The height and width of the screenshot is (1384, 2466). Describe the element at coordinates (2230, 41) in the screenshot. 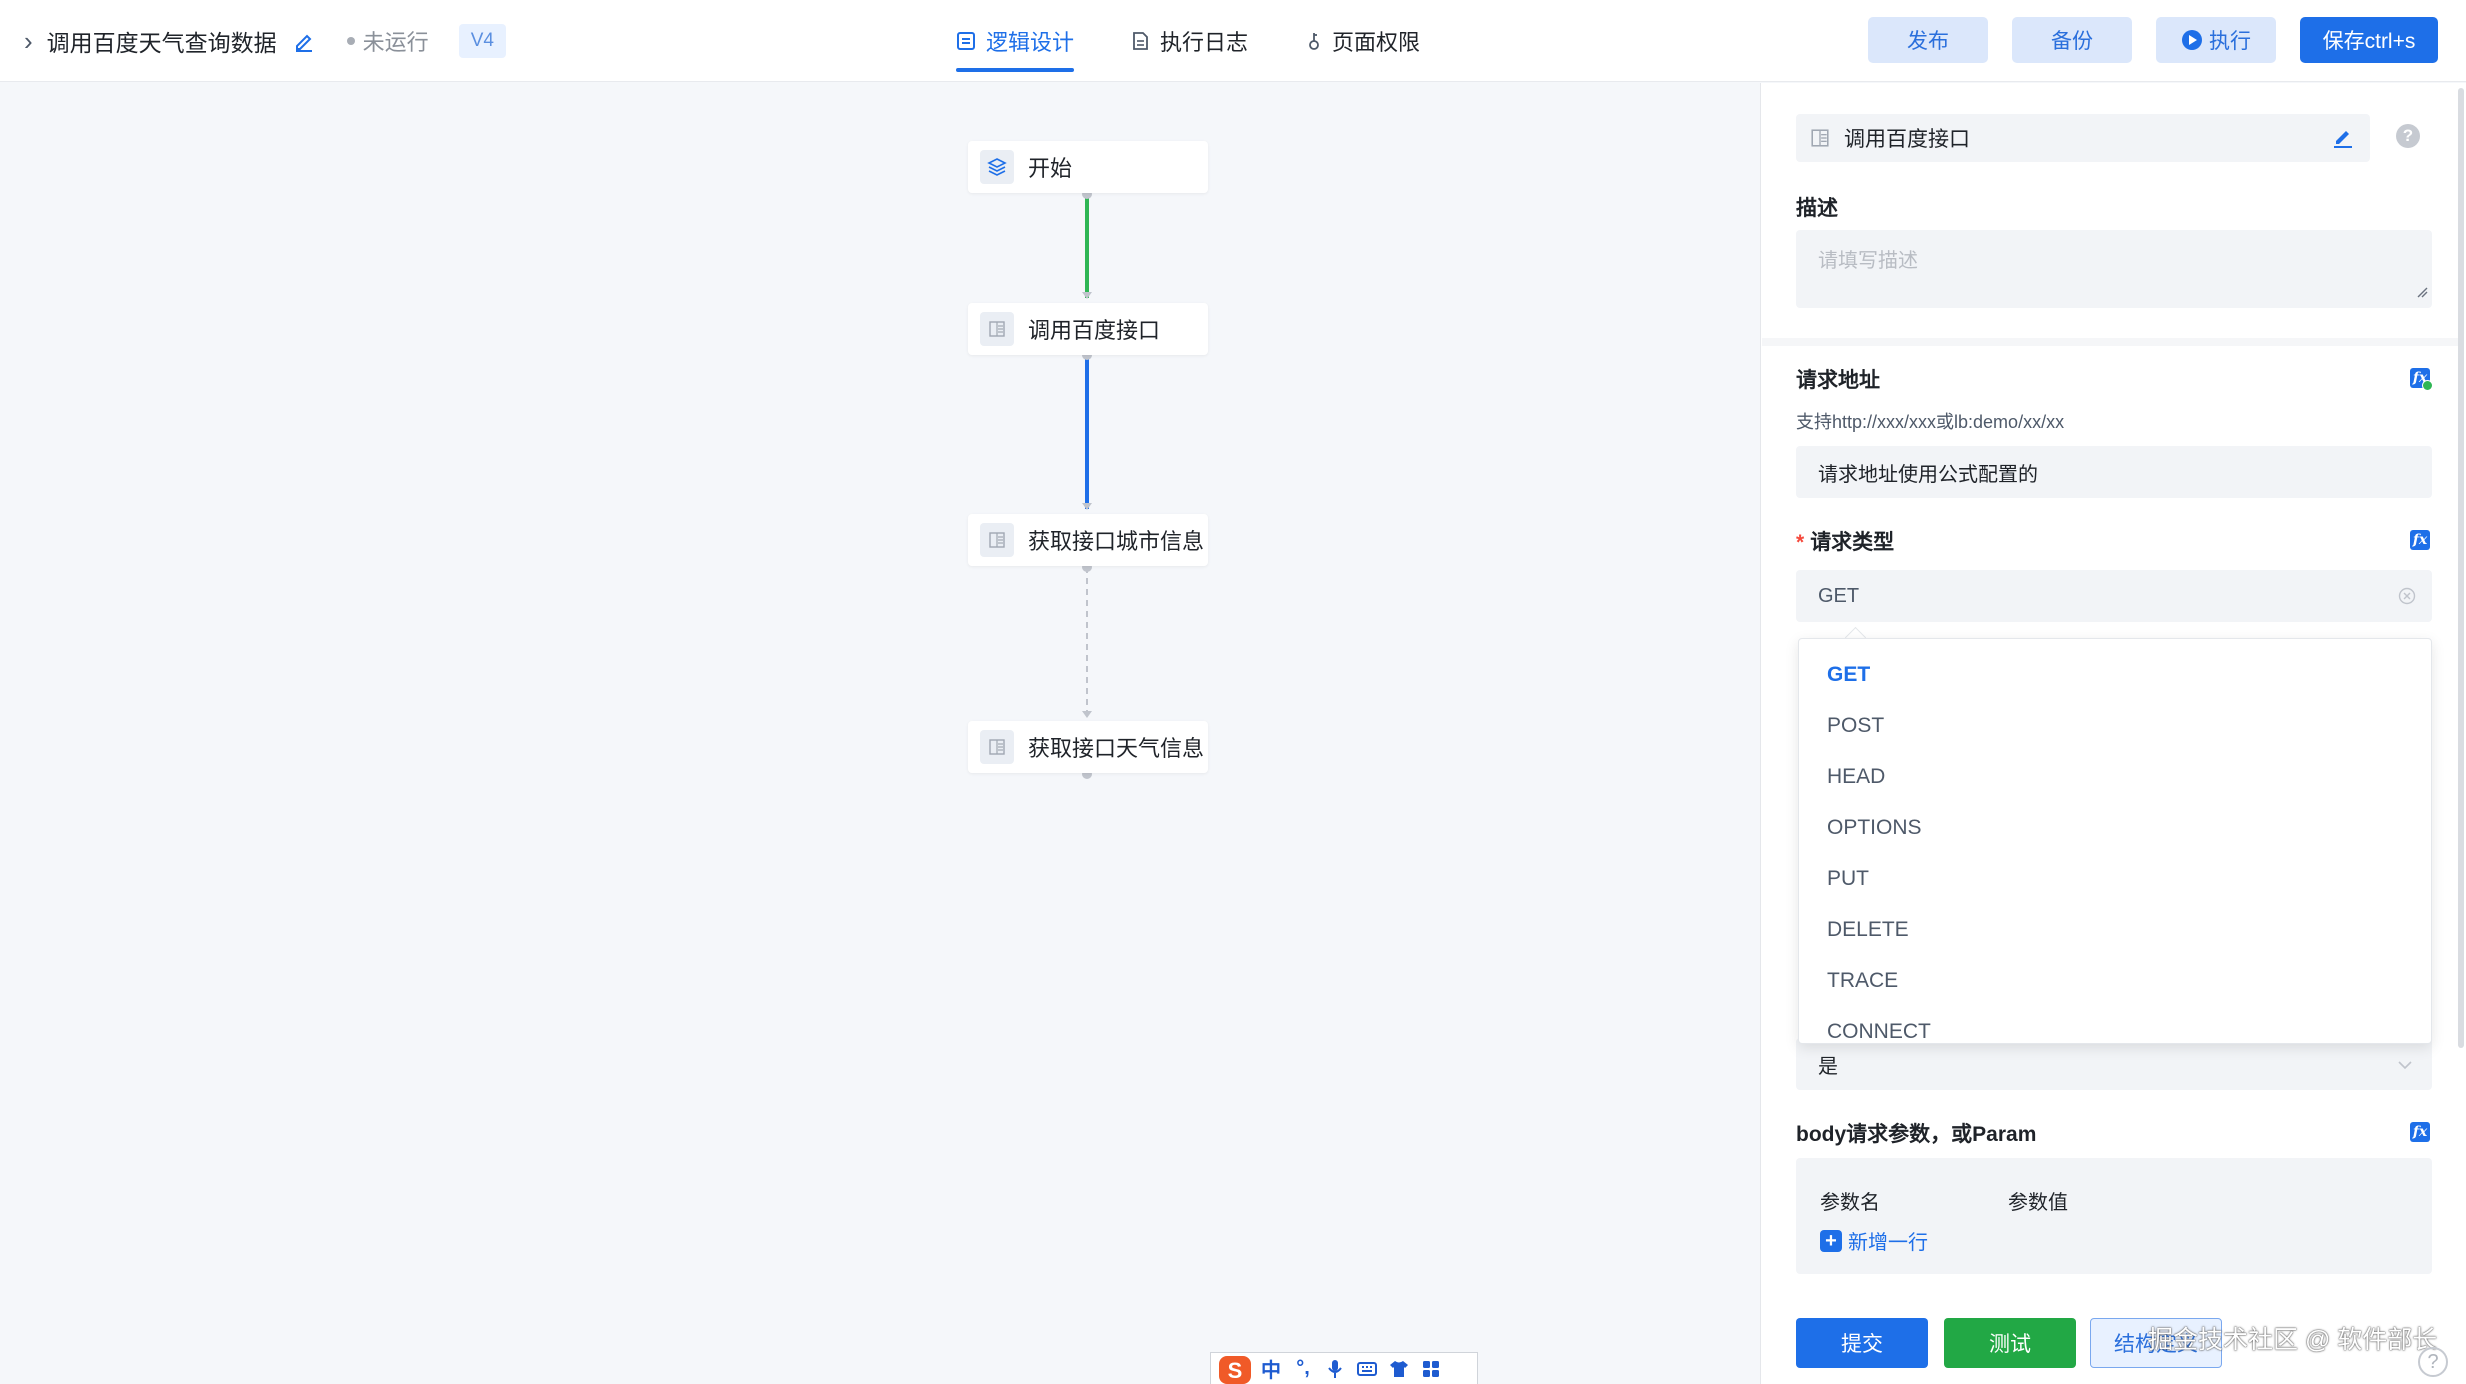

I see `run-button-label: 执行` at that location.